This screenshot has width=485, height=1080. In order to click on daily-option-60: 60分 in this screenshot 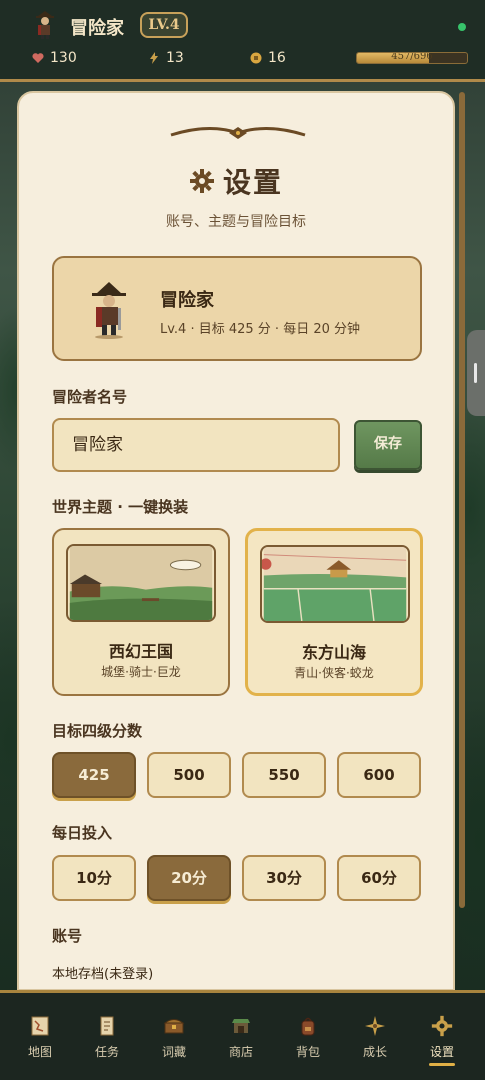, I will do `click(379, 878)`.